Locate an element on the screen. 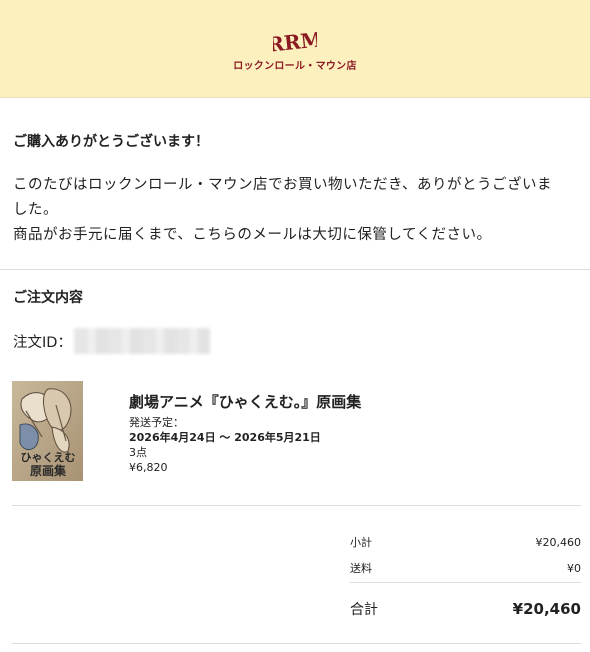  svg-text: 原画集 is located at coordinates (48, 470).